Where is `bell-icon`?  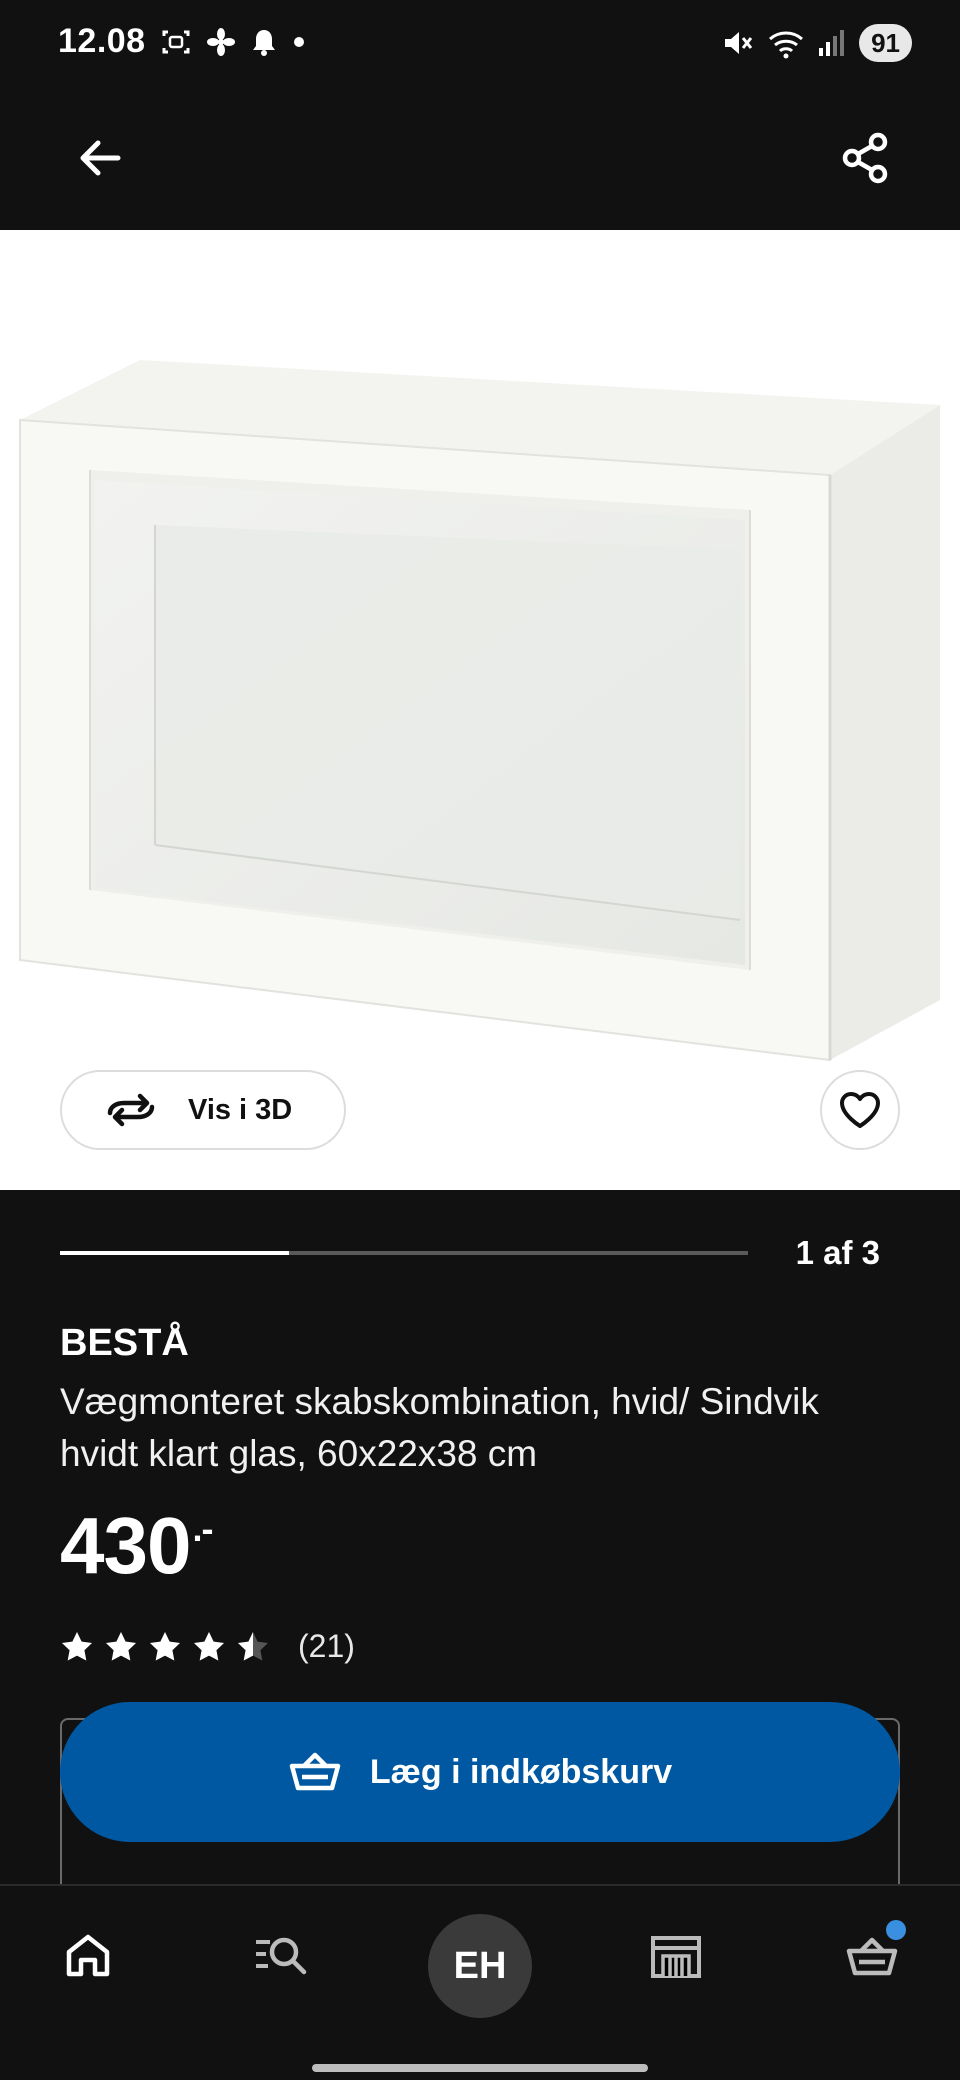
bell-icon is located at coordinates (264, 43).